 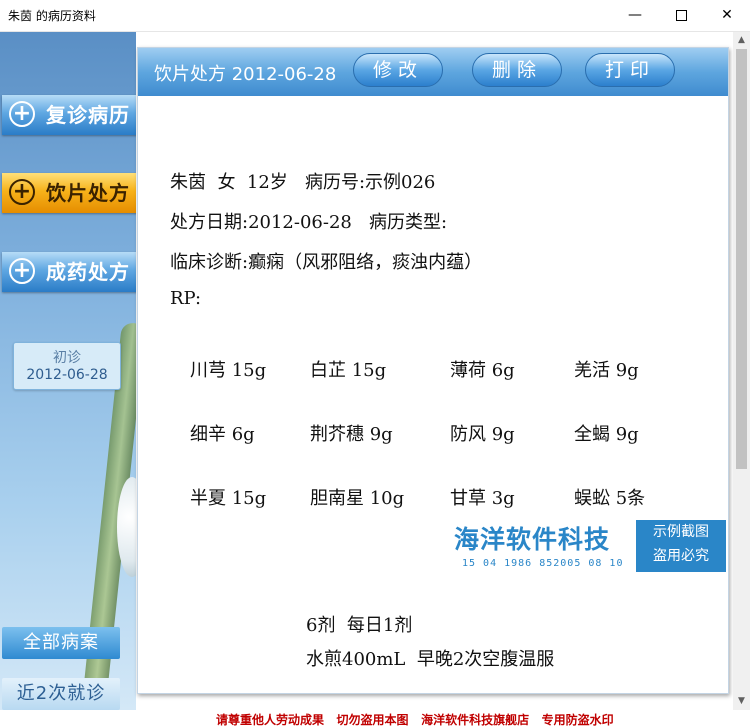 What do you see at coordinates (186, 298) in the screenshot?
I see `rp-label: RP:` at bounding box center [186, 298].